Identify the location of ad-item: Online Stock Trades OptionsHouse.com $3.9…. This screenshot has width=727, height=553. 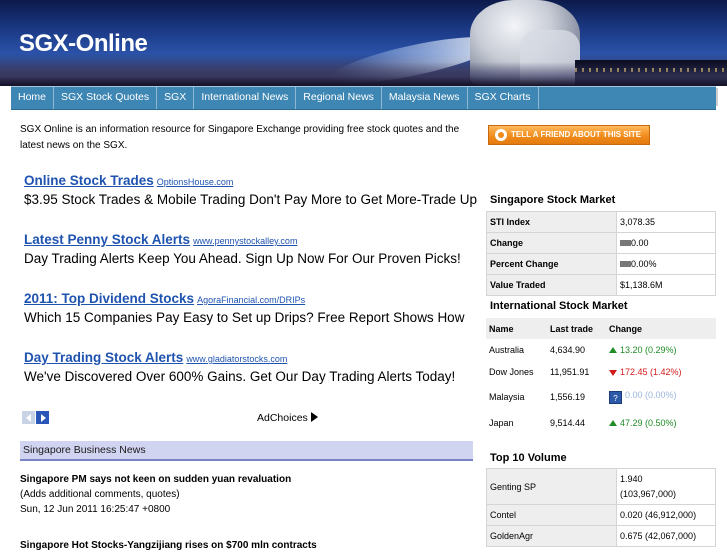
(251, 201).